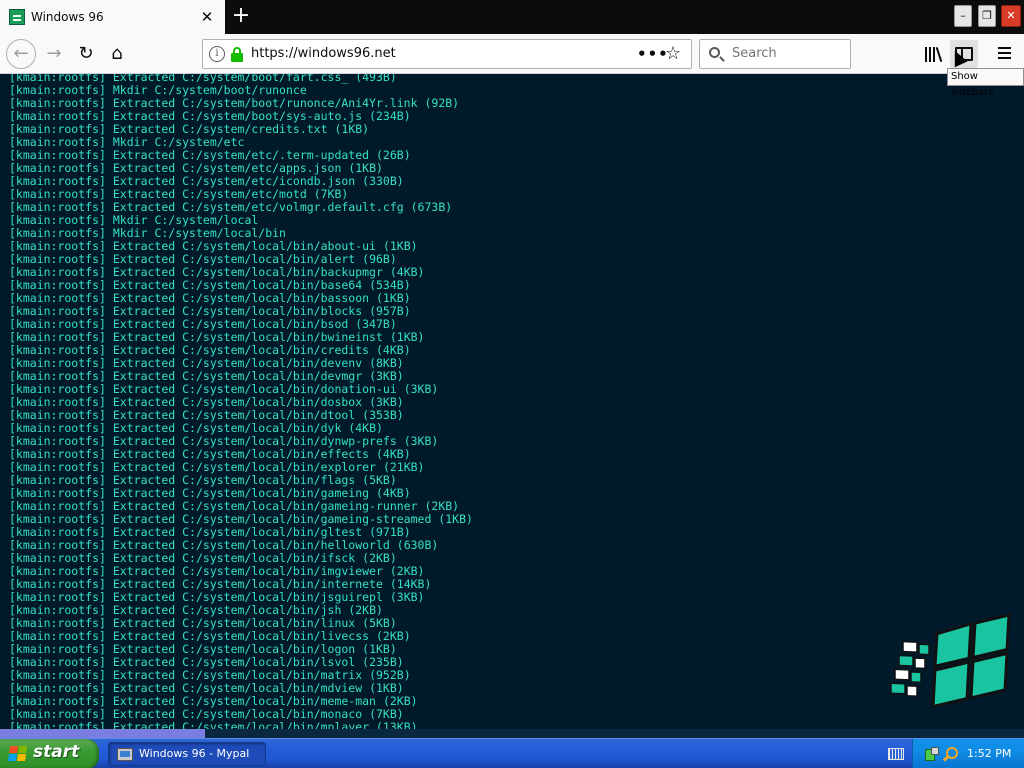 The height and width of the screenshot is (768, 1024). What do you see at coordinates (269, 649) in the screenshot?
I see `console-path: C:/system/local/bin/logon` at bounding box center [269, 649].